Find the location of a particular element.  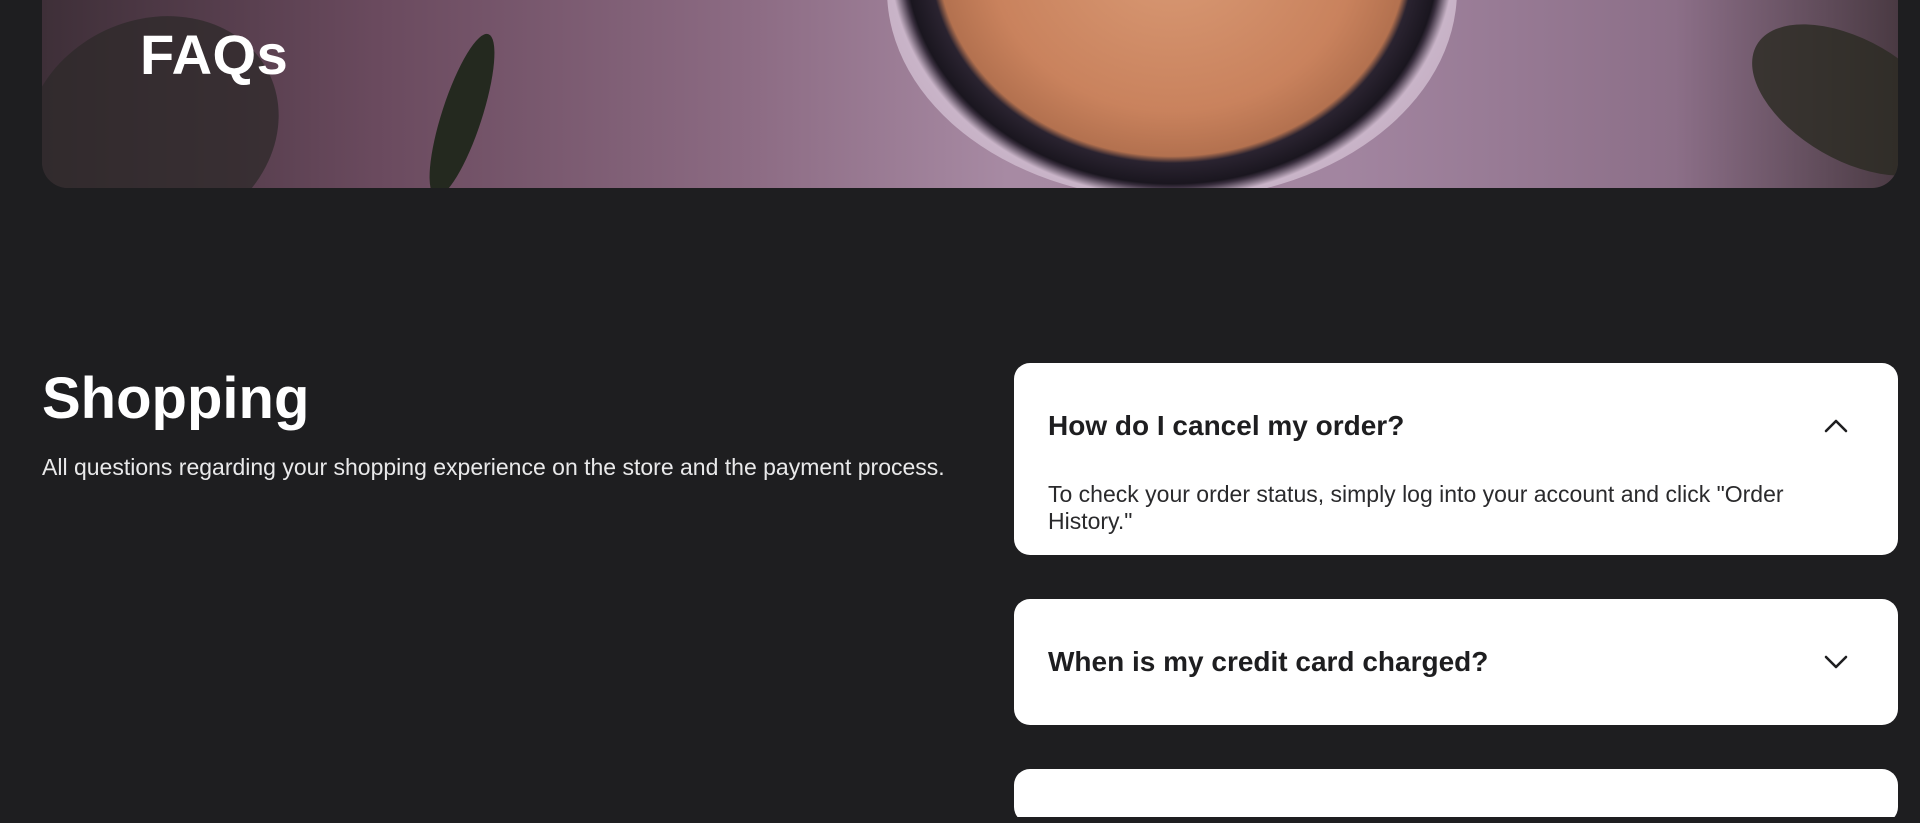

section-title: Shopping is located at coordinates (176, 398).